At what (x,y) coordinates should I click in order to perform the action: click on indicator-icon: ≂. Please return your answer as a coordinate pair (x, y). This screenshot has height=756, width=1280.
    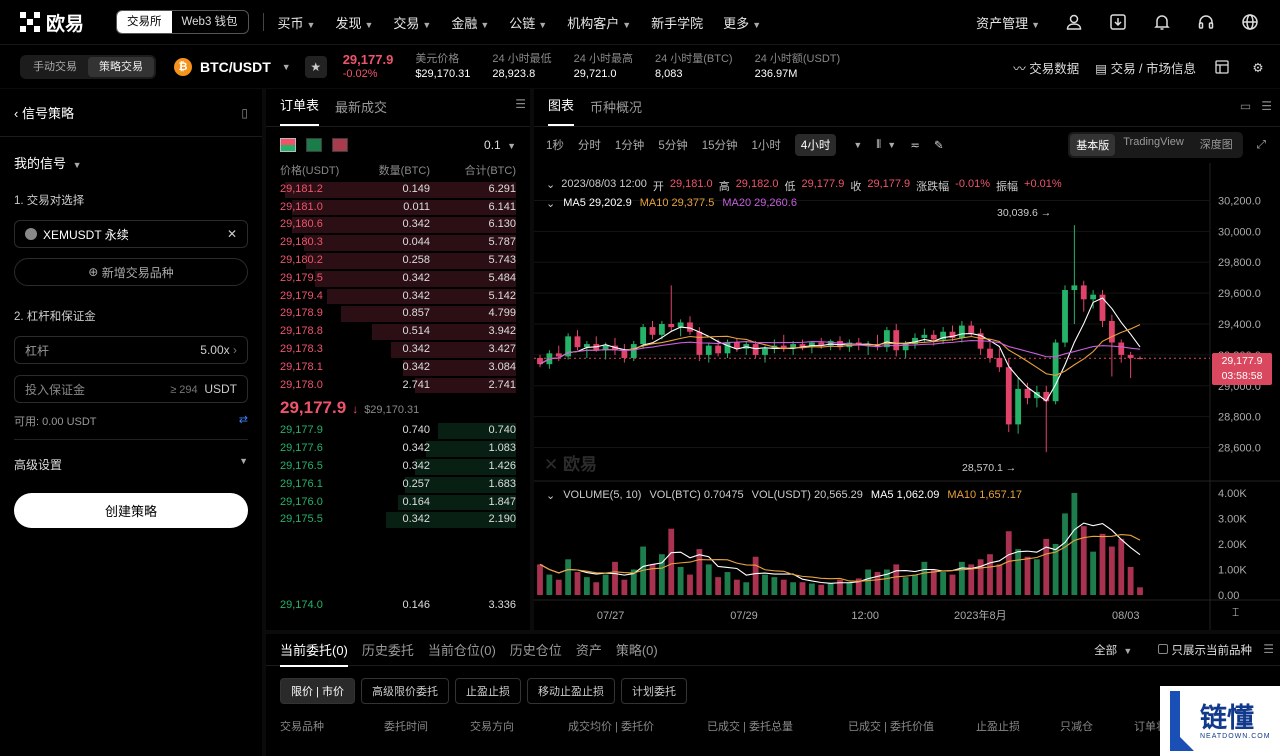
    Looking at the image, I should click on (915, 145).